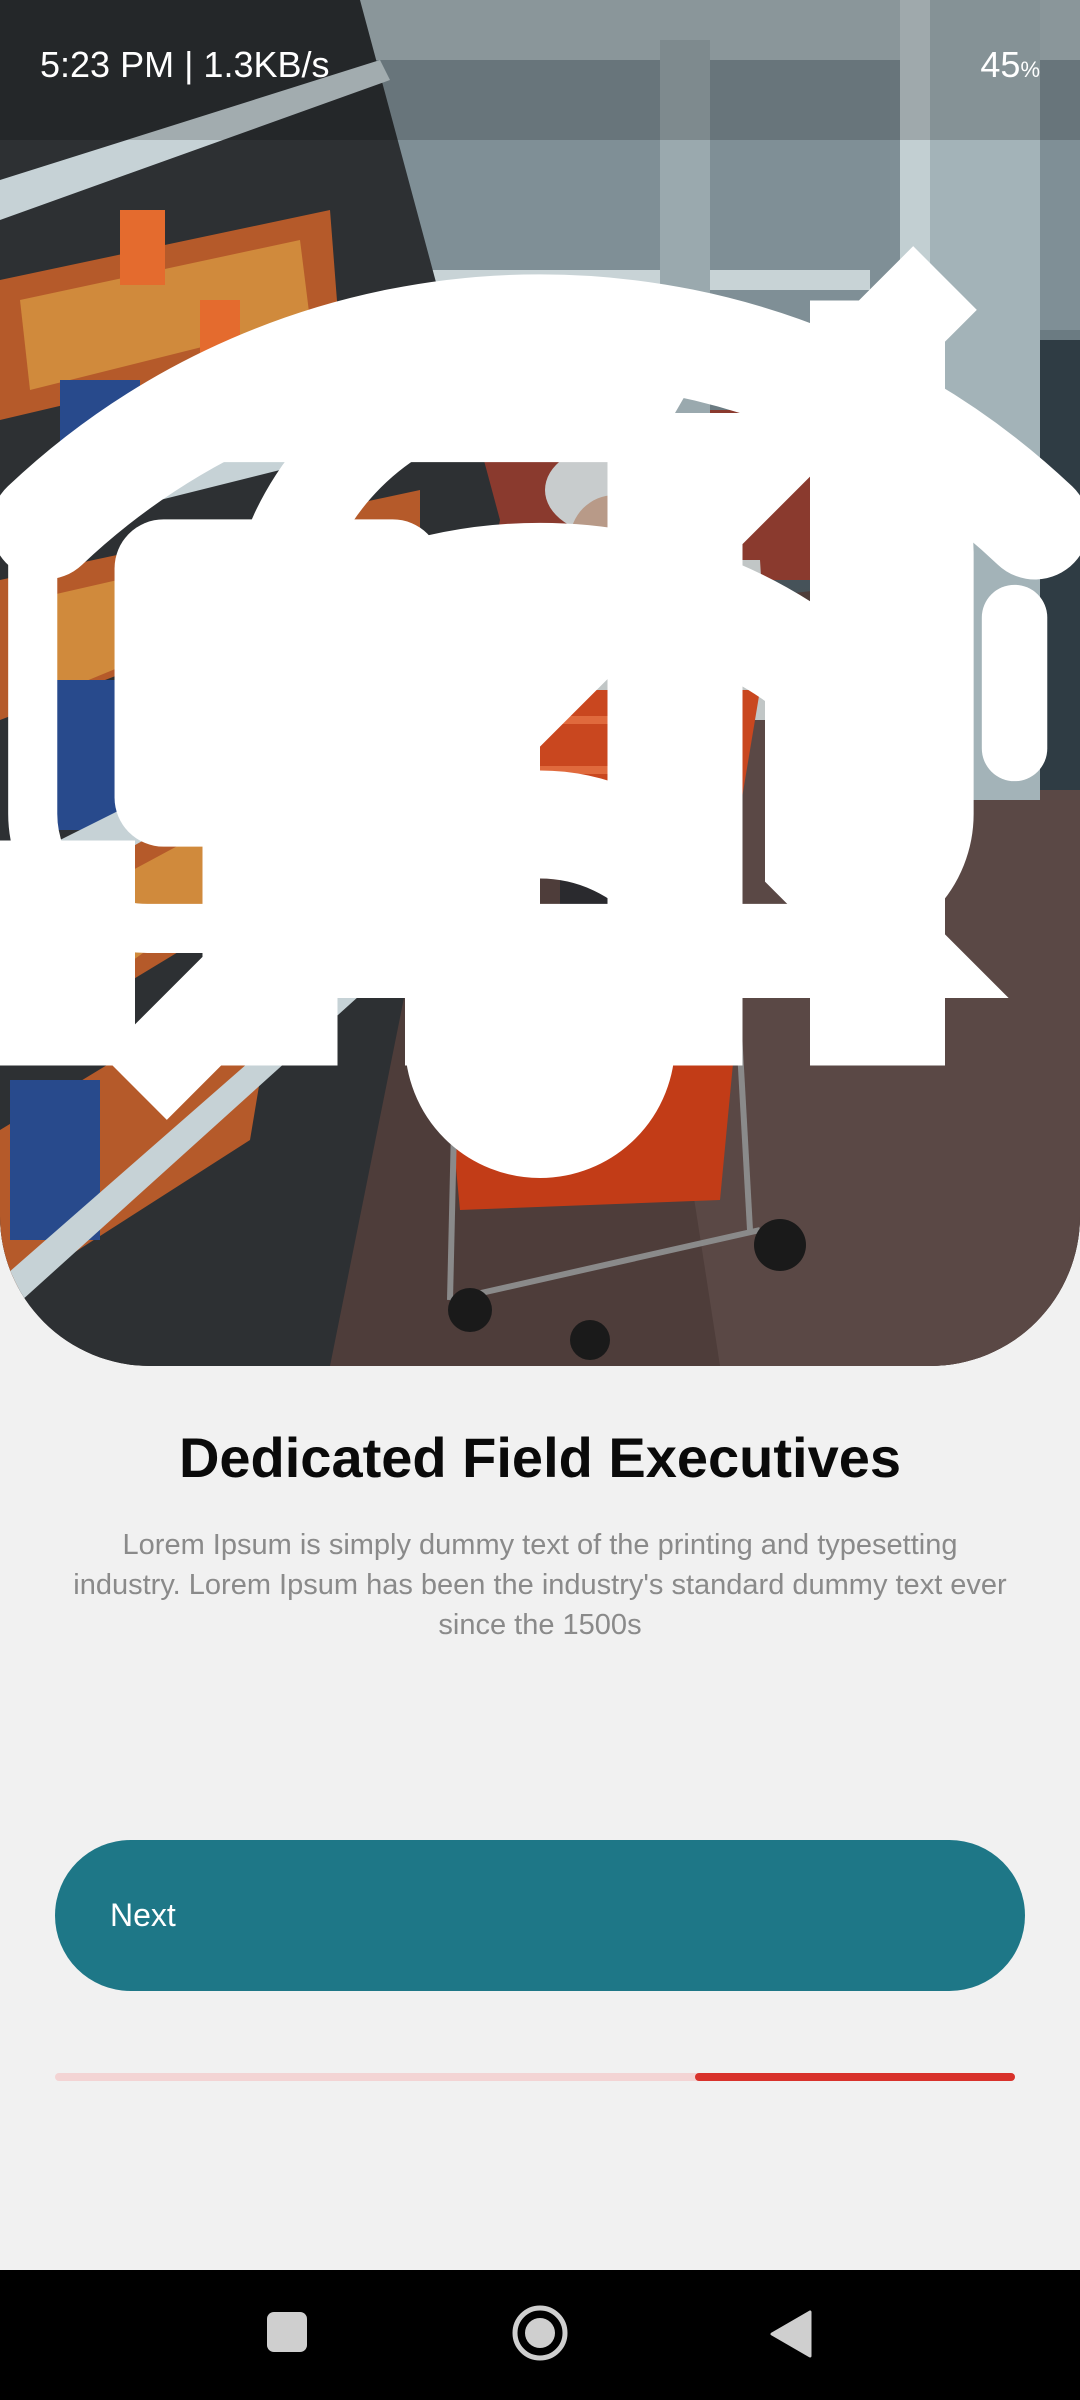 The height and width of the screenshot is (2400, 1080). I want to click on next-button: Next, so click(540, 1915).